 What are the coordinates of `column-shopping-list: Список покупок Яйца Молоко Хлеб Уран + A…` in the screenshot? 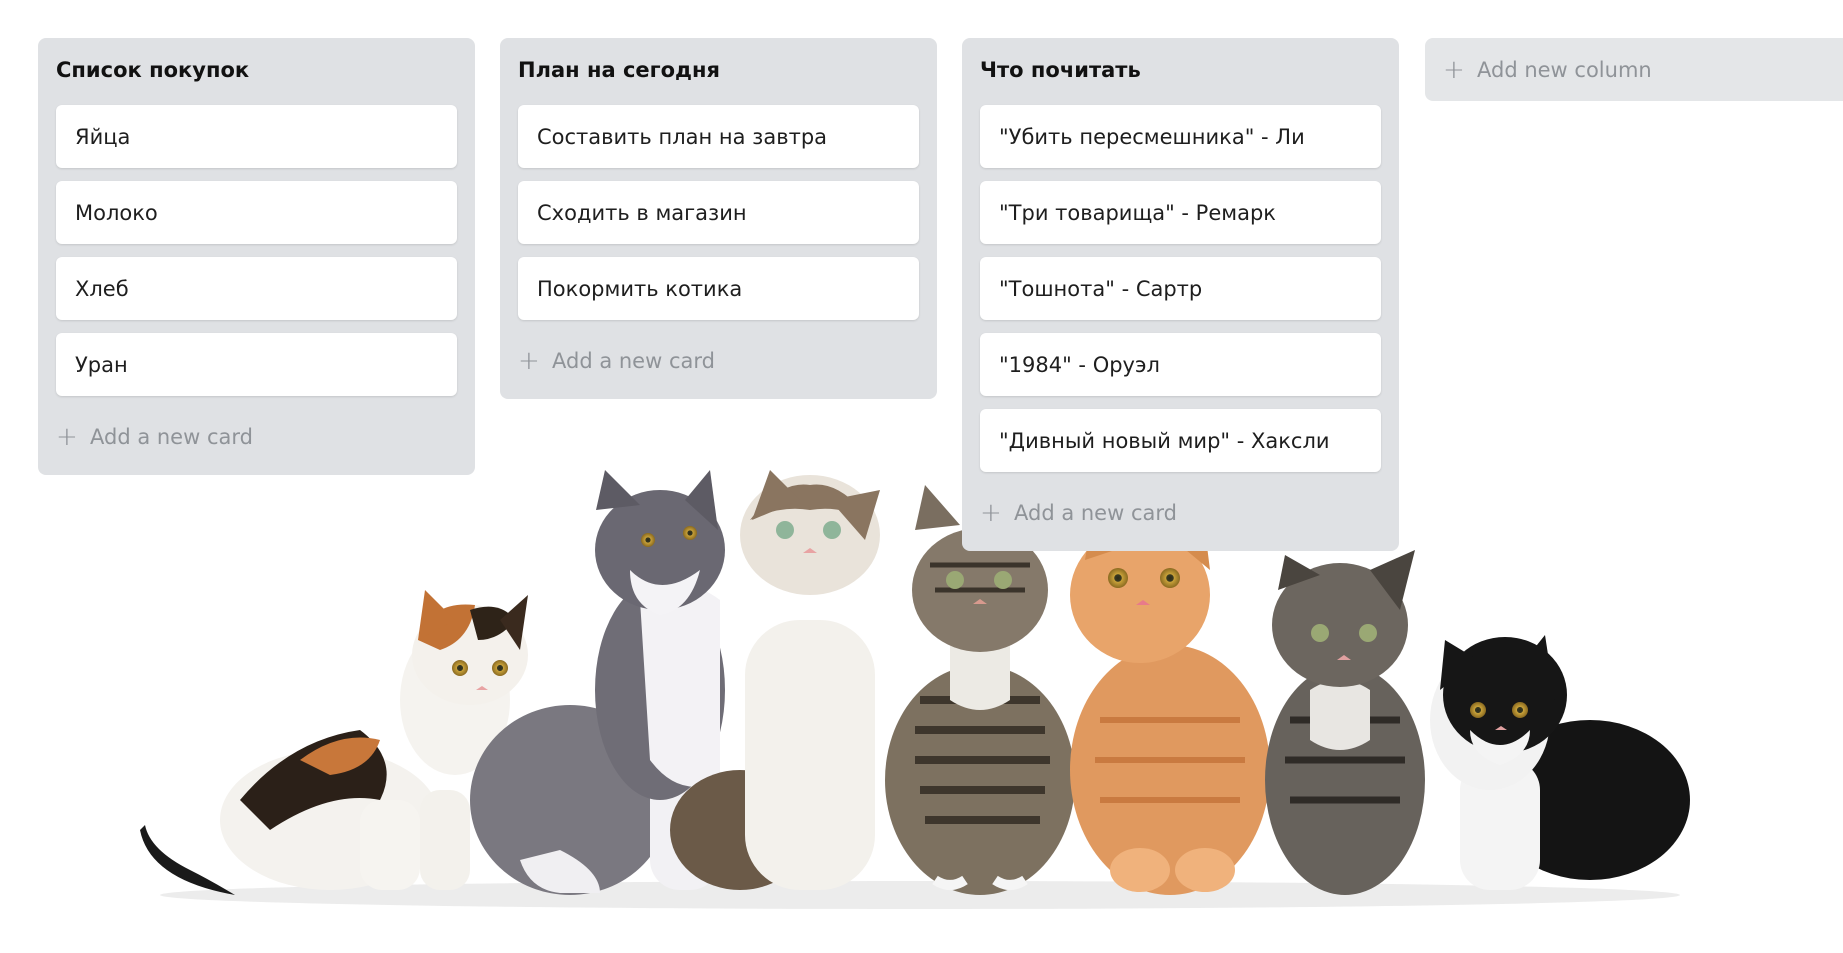 It's located at (256, 256).